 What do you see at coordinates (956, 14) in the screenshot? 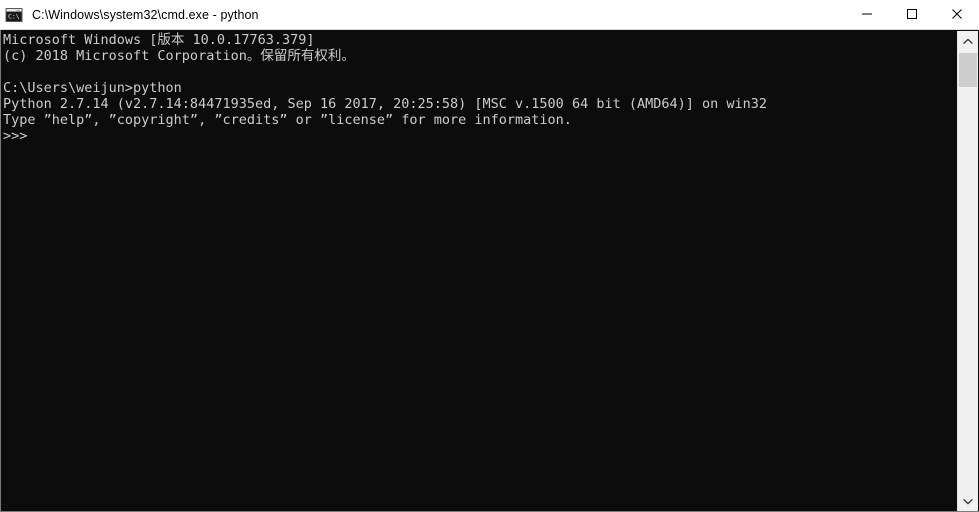
I see `close-button` at bounding box center [956, 14].